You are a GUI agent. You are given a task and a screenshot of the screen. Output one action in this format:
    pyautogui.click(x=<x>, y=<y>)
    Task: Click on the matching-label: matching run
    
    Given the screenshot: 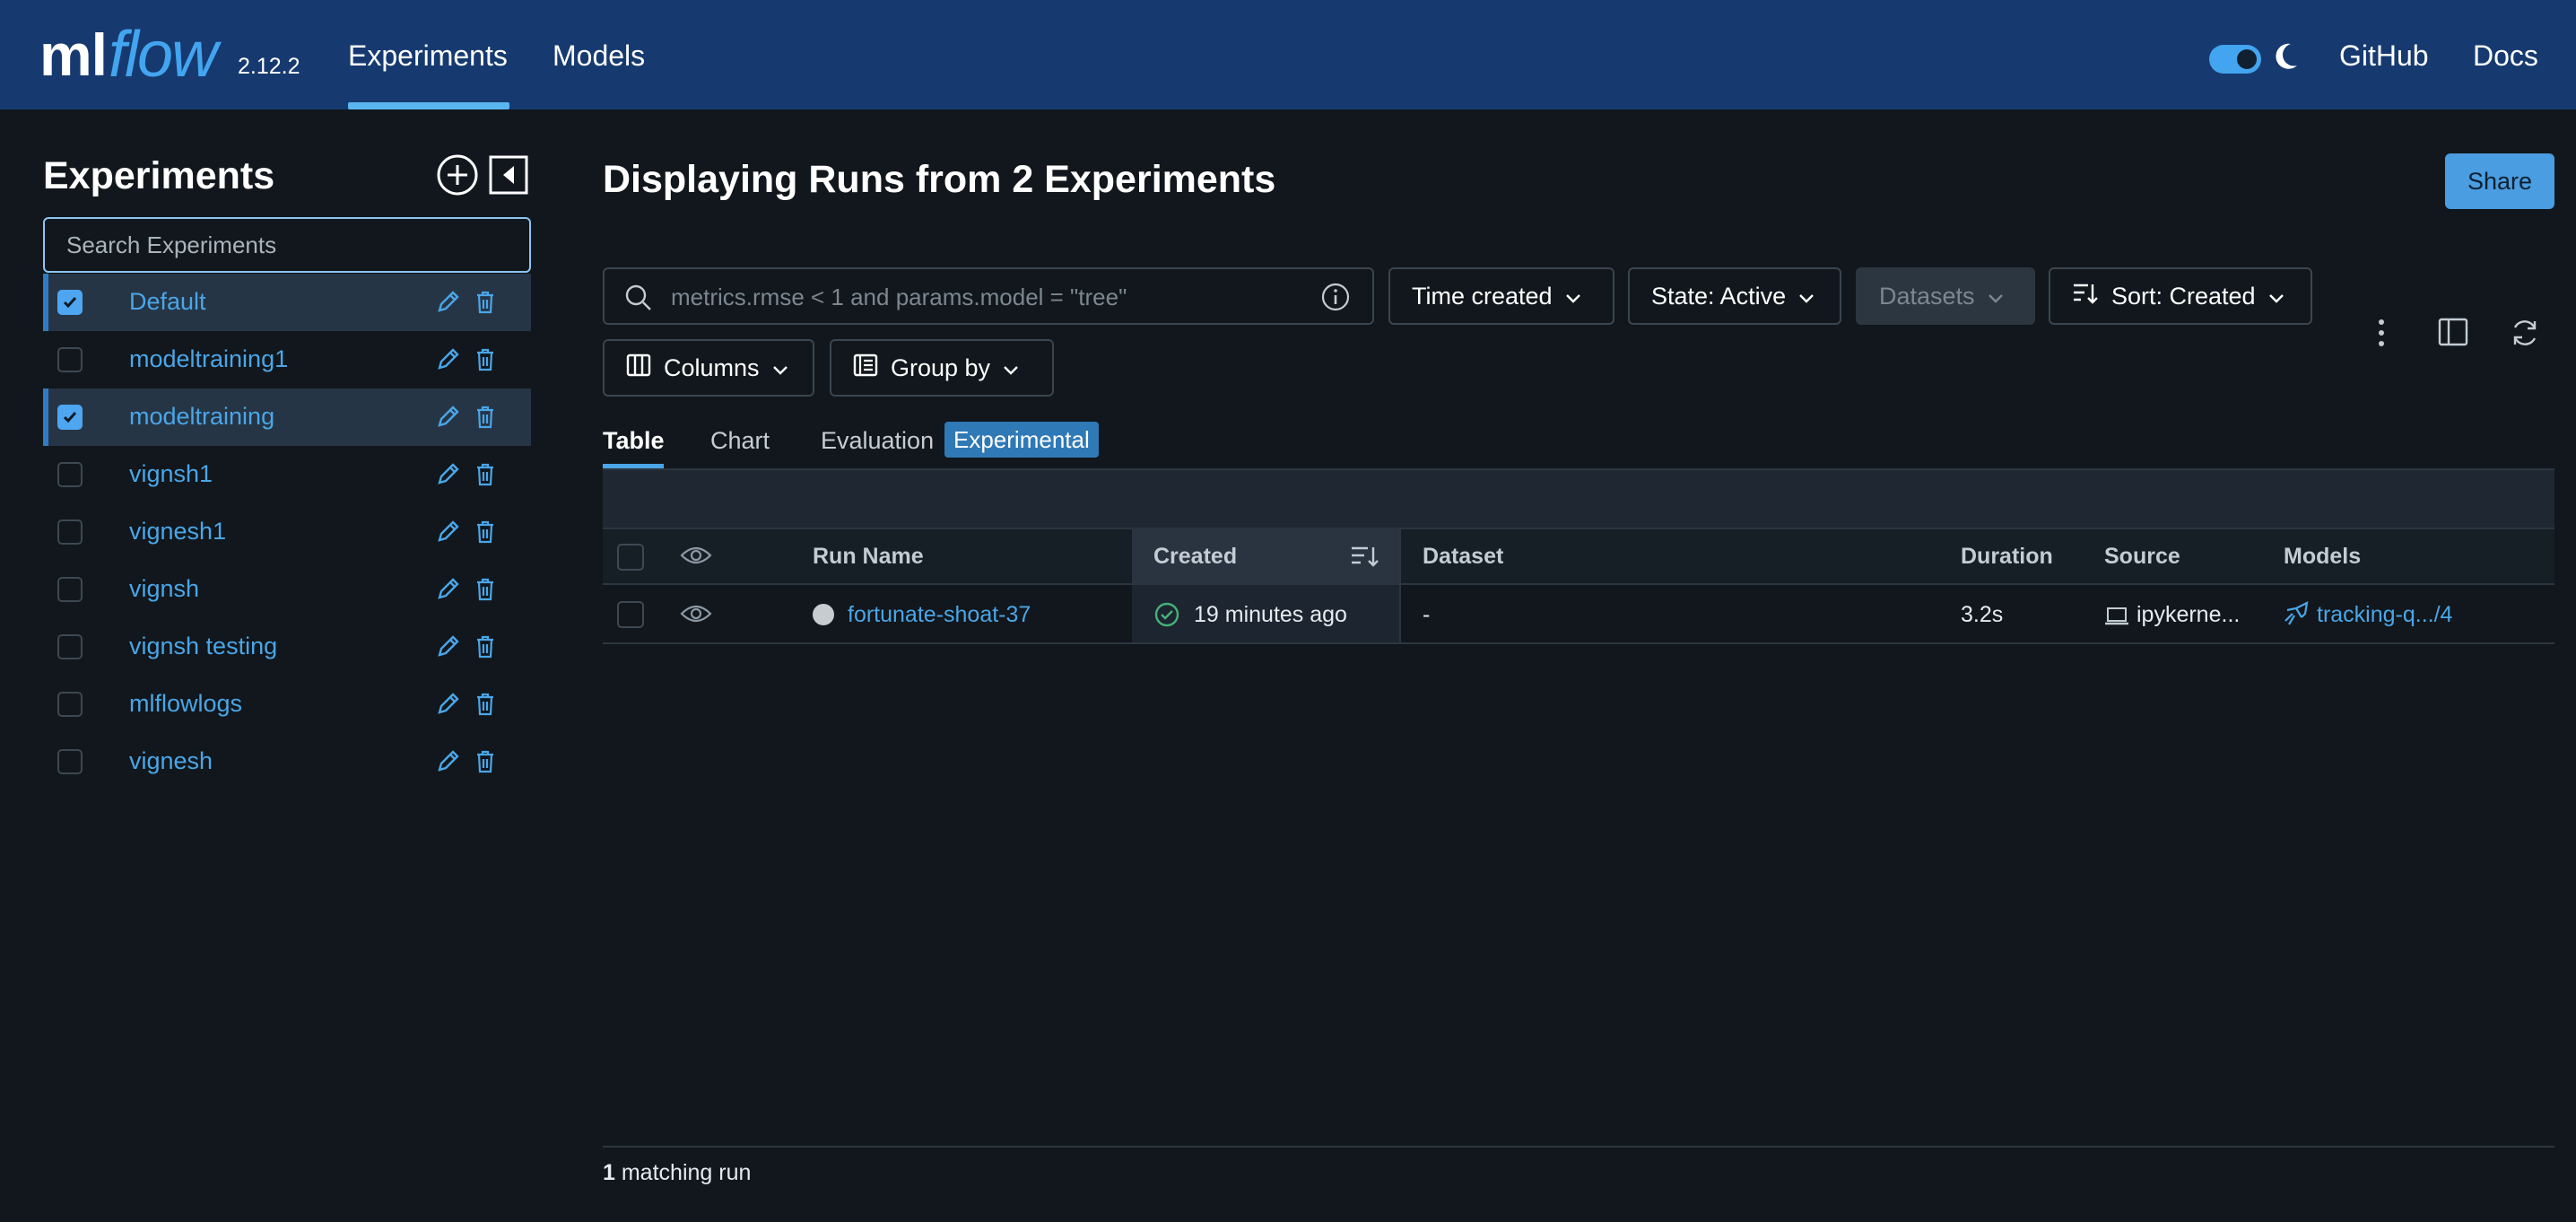 What is the action you would take?
    pyautogui.click(x=686, y=1172)
    